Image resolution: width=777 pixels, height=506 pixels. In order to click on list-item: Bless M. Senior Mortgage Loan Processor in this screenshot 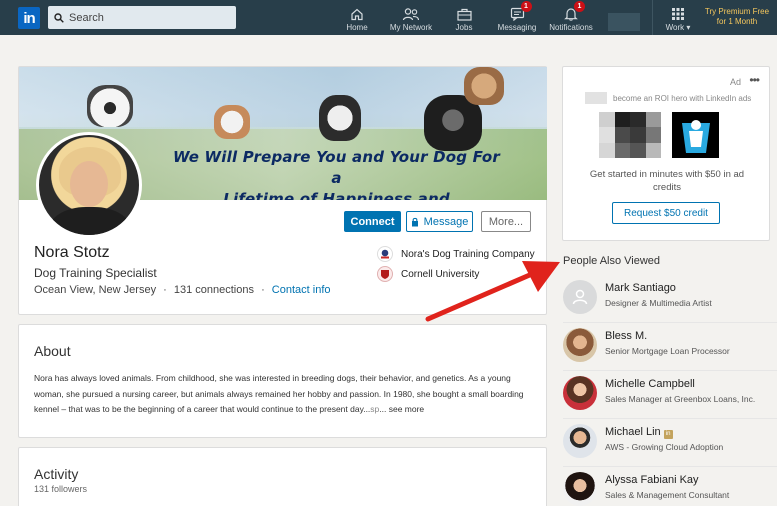, I will do `click(670, 348)`.